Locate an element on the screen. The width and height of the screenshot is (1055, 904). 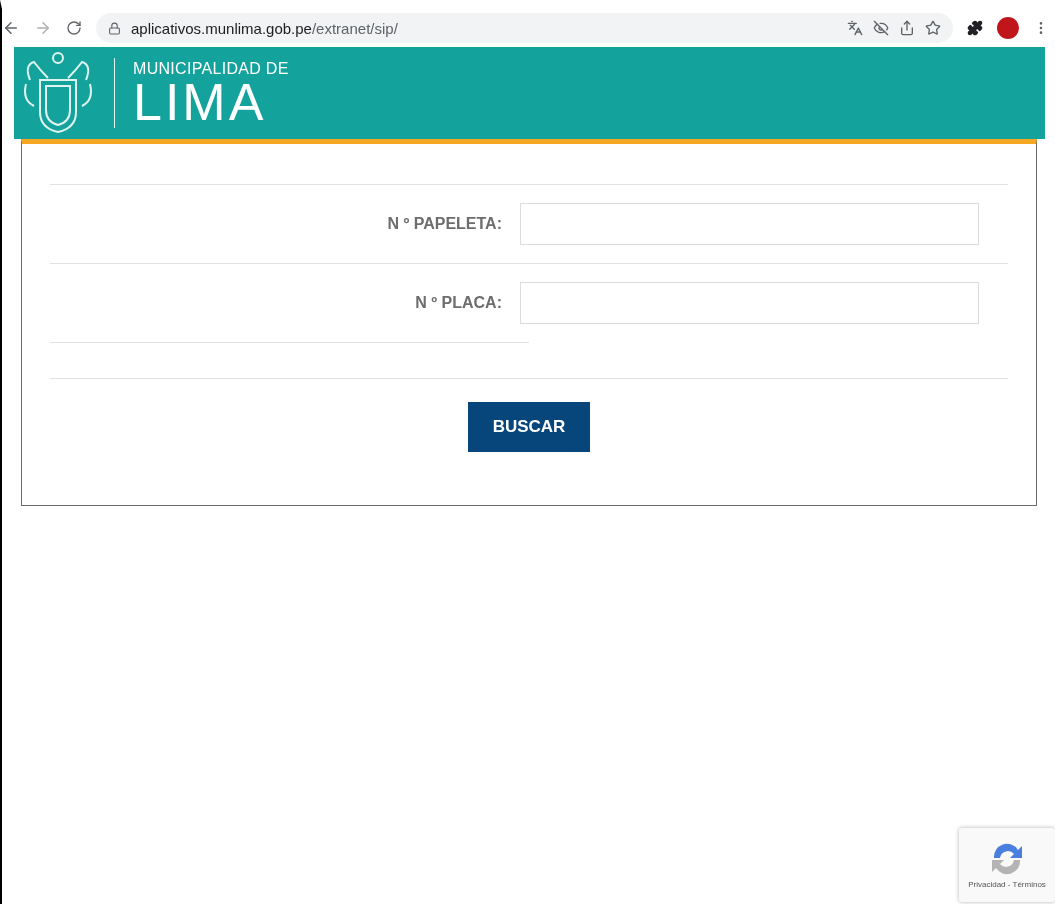
header-title: LIMA is located at coordinates (200, 102).